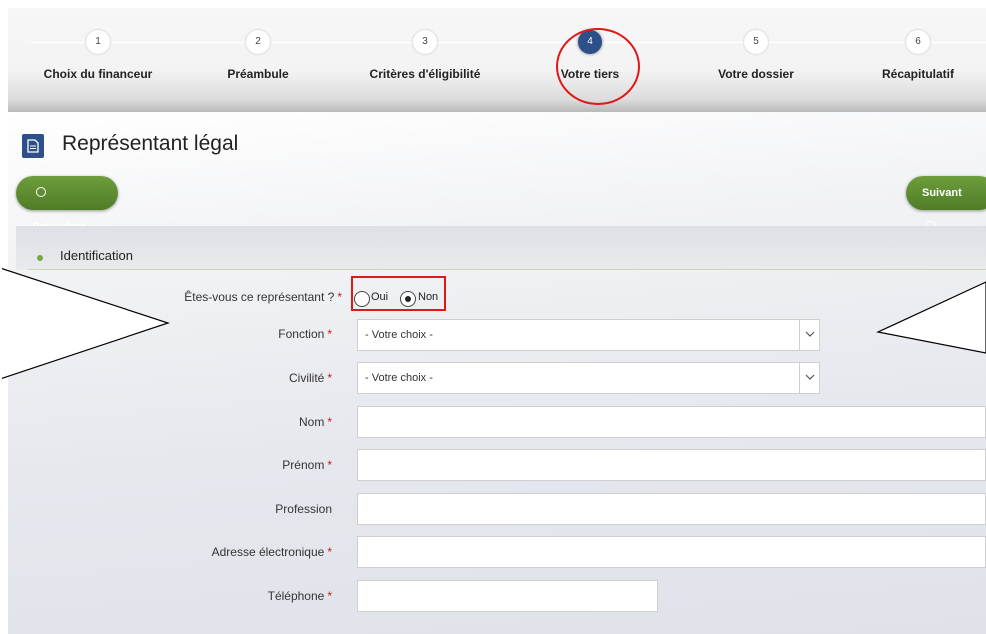  I want to click on annotation-ellipse, so click(598, 66).